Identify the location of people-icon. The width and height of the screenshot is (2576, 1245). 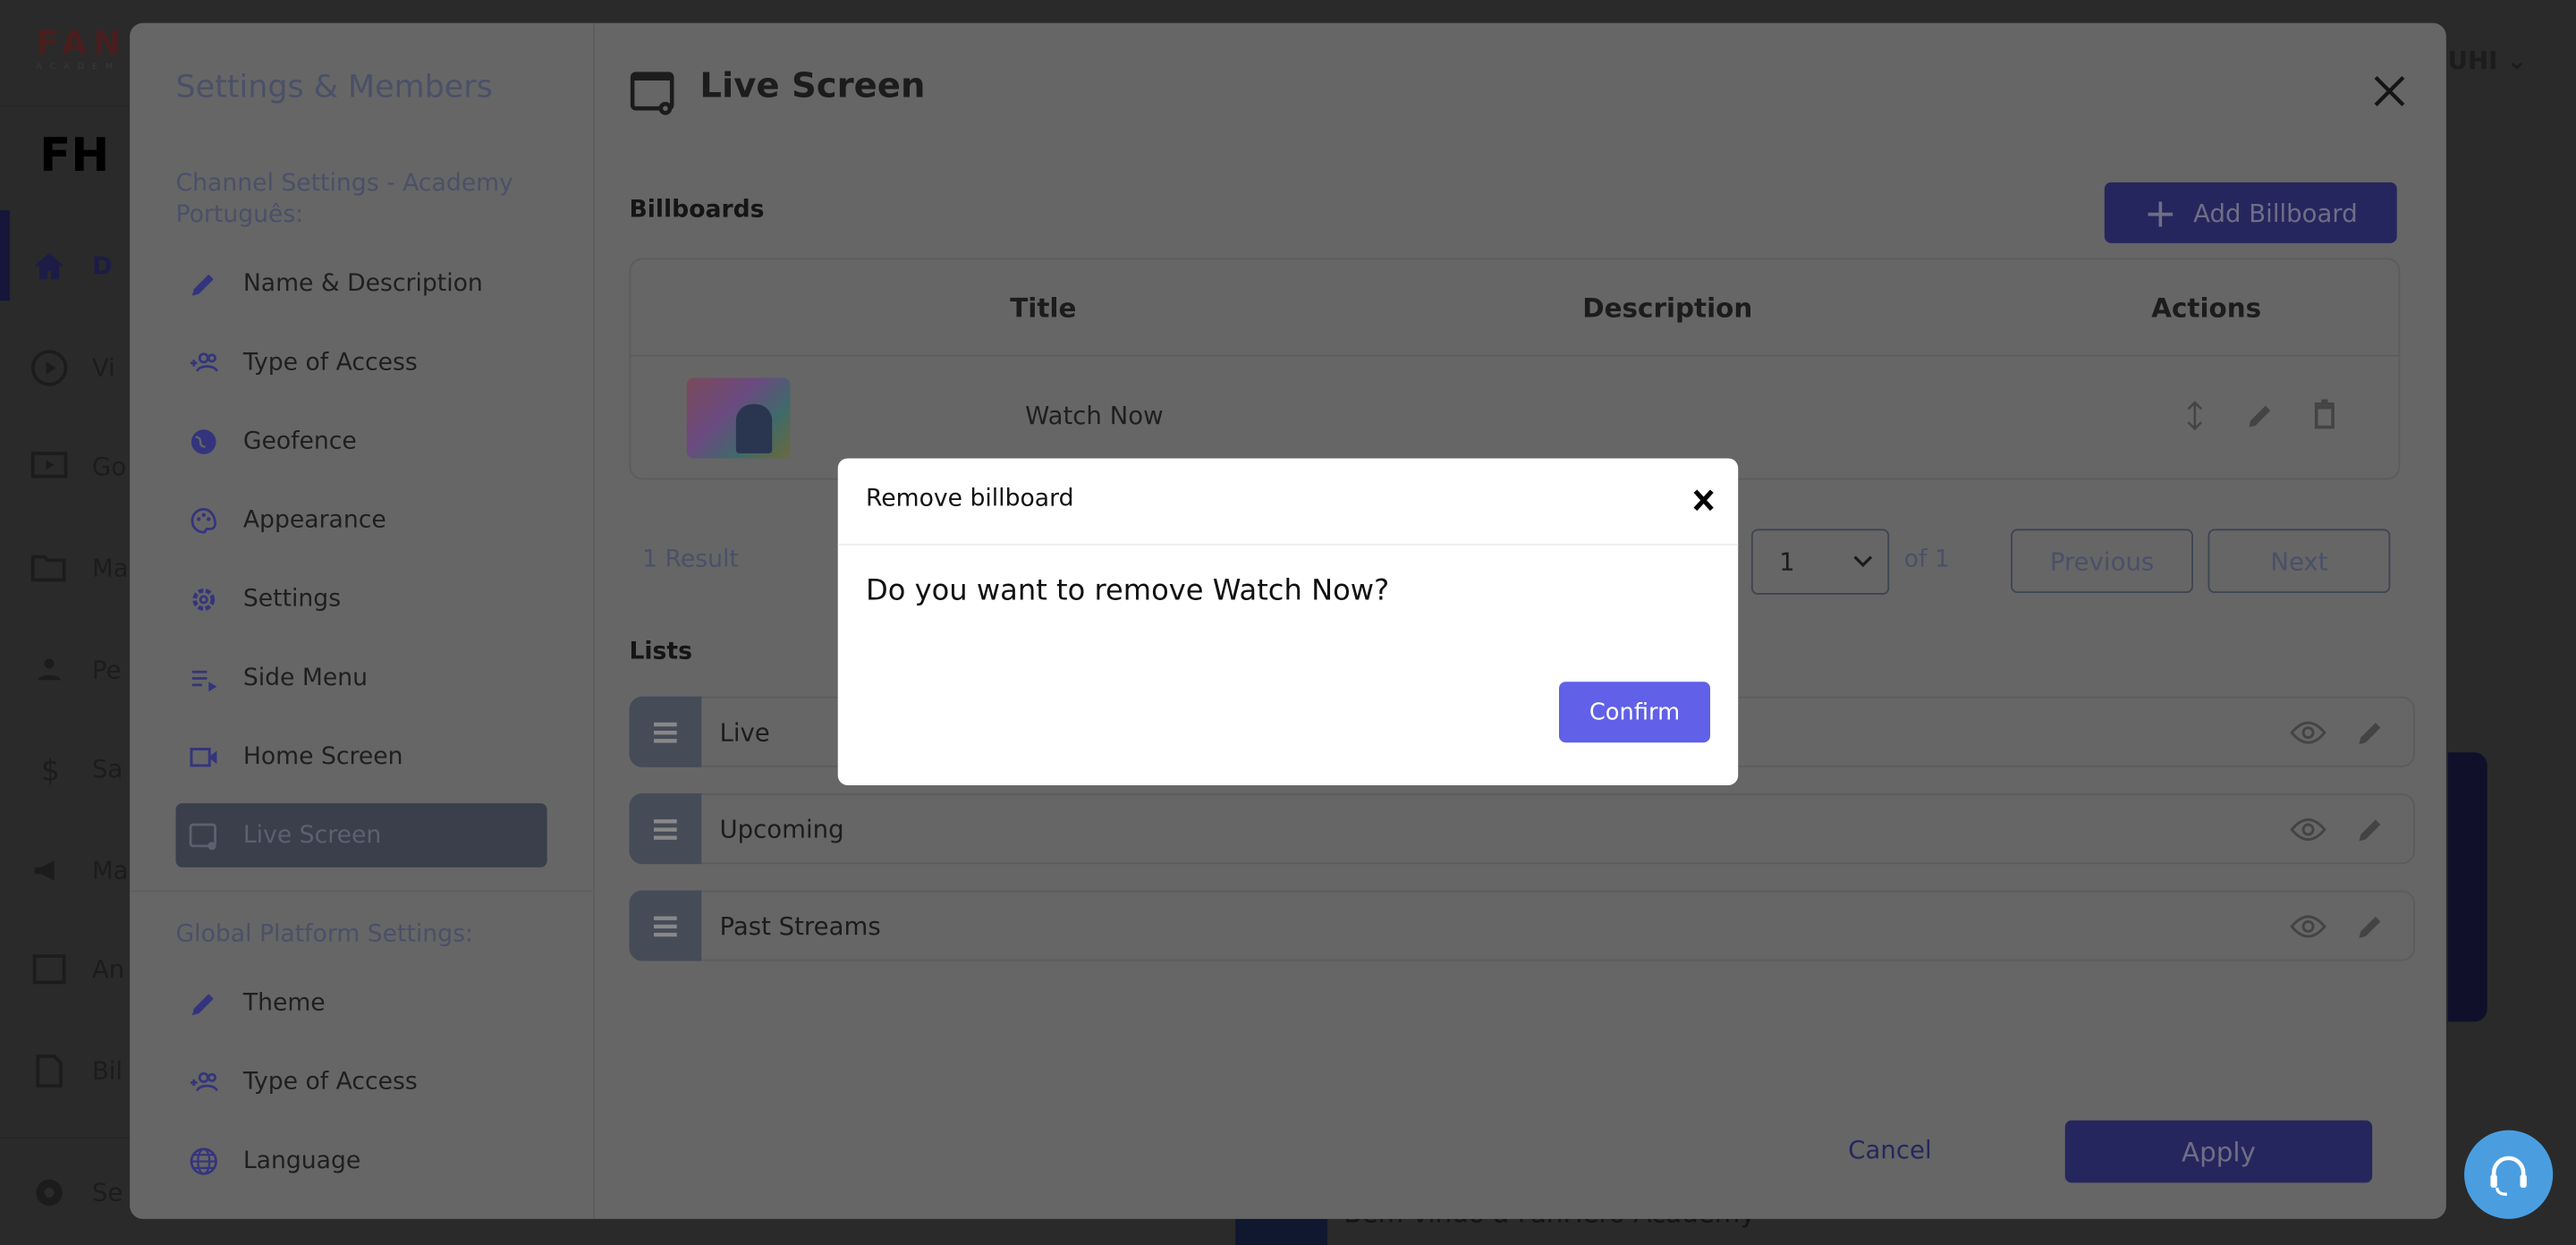
(49, 670).